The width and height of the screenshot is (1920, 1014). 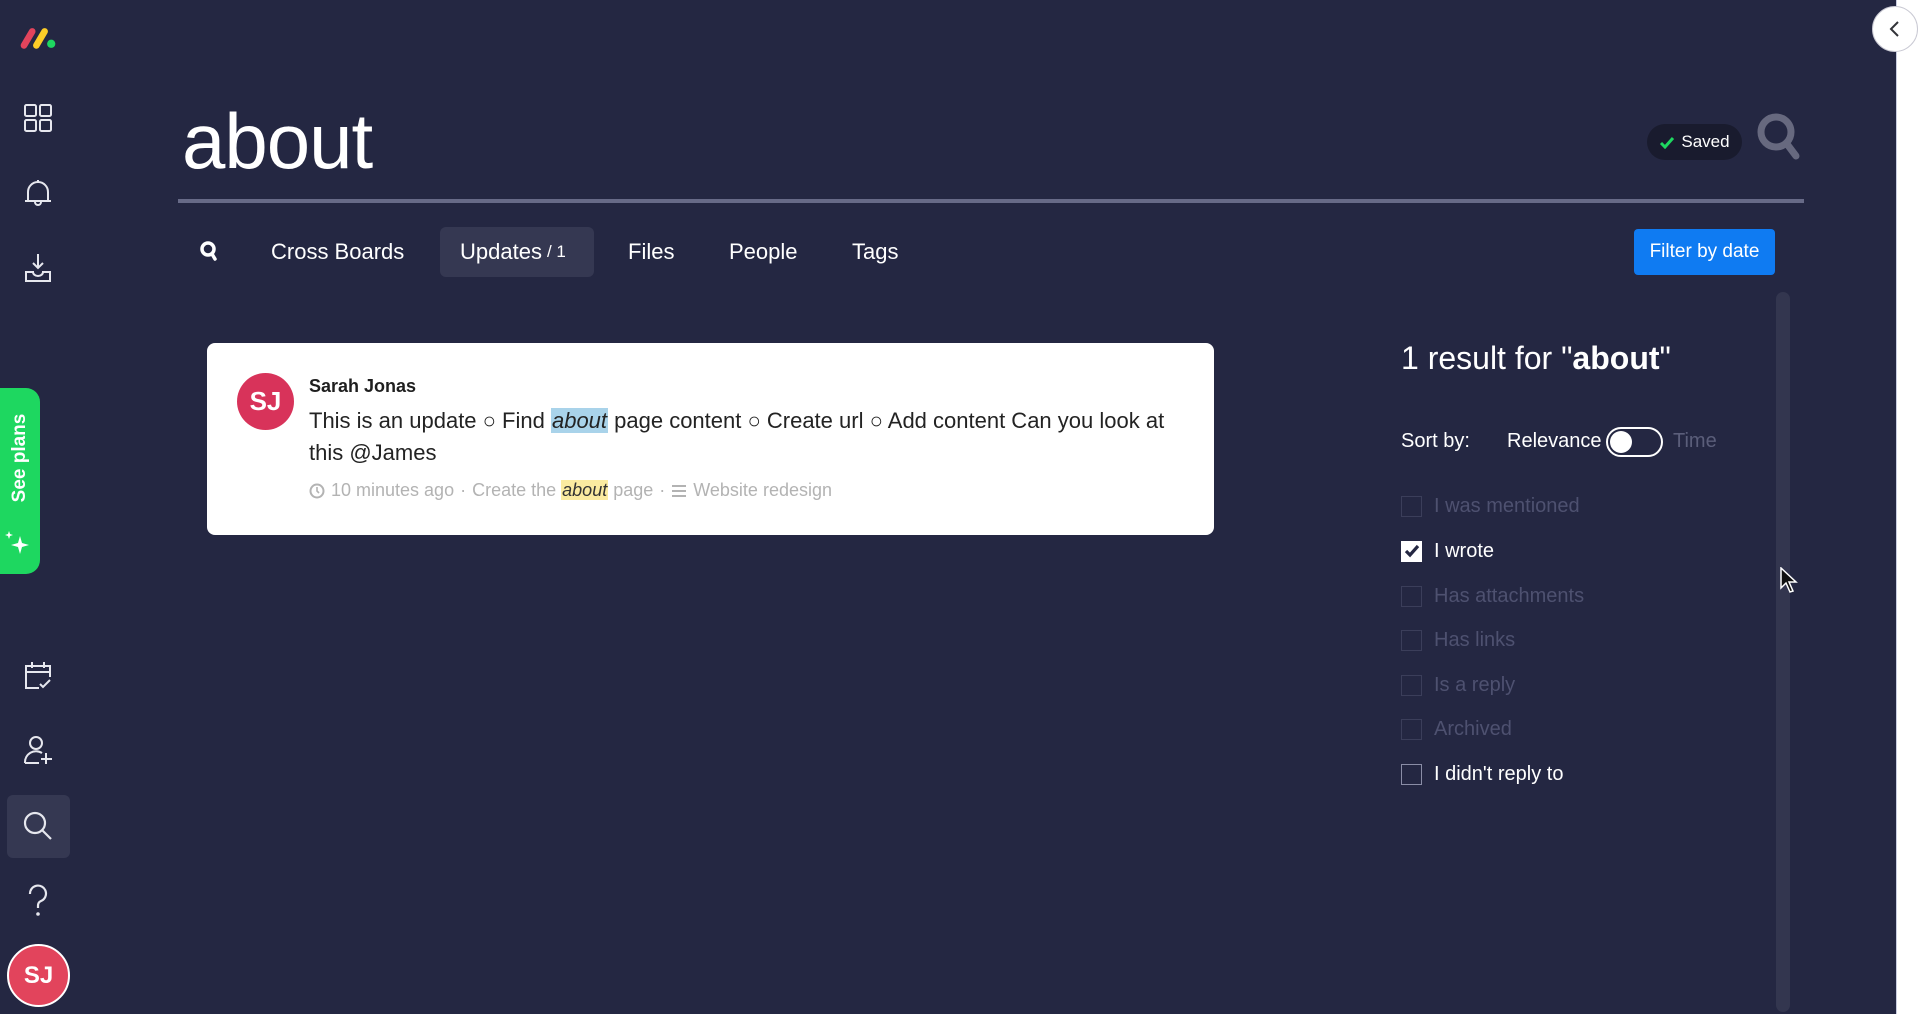 I want to click on results-prefix: 1 result for ", so click(x=1487, y=358).